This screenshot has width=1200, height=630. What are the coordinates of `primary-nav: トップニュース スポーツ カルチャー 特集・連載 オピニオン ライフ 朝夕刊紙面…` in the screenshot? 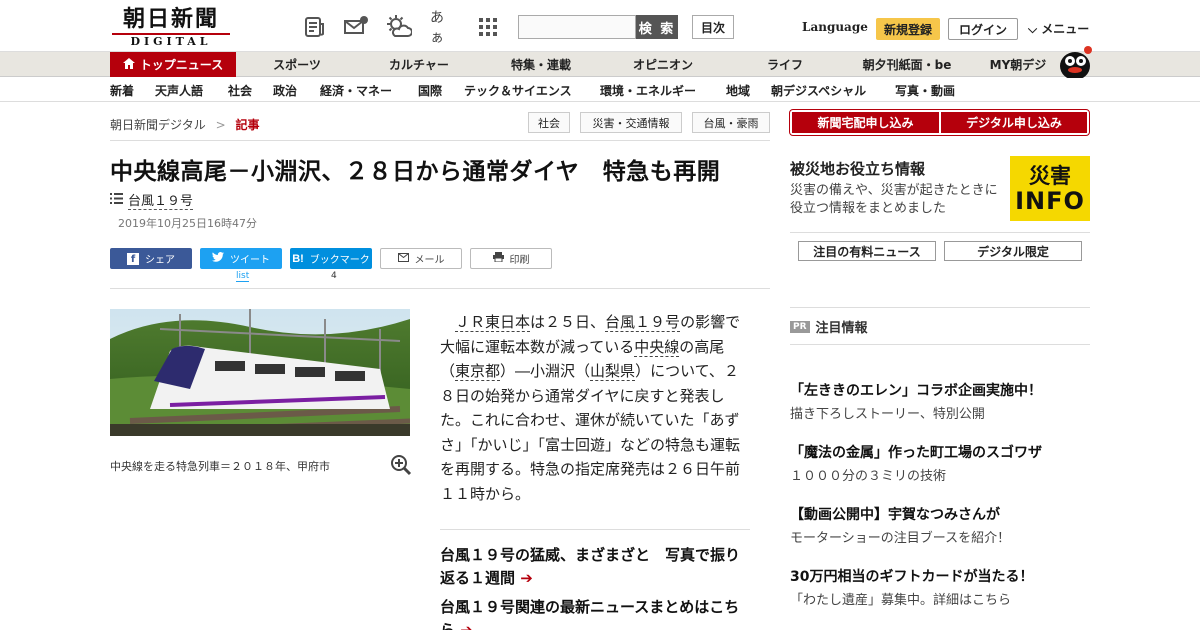 It's located at (600, 64).